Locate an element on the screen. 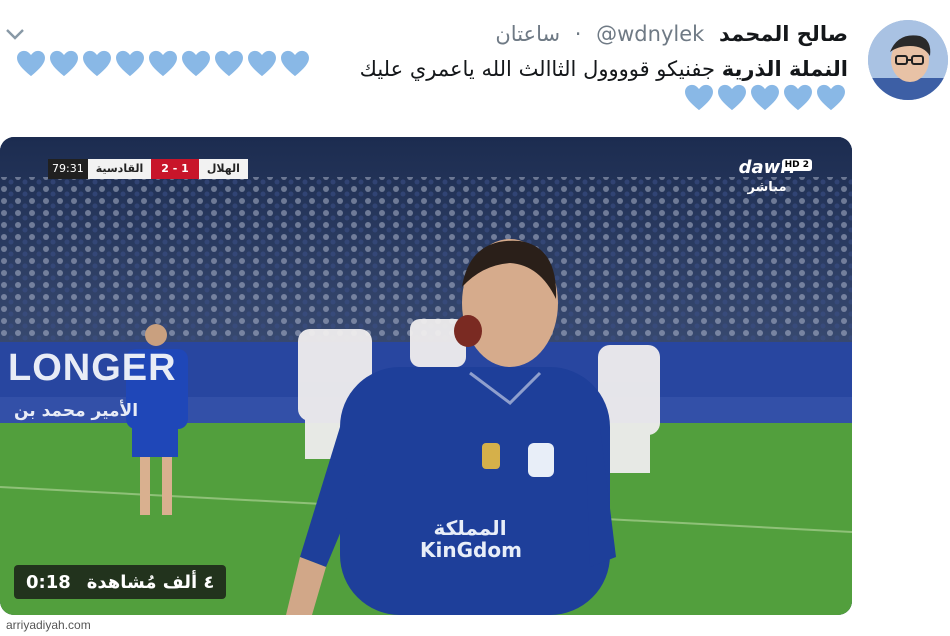 Image resolution: width=950 pixels, height=636 pixels. source-credit: arriyadiyah.com is located at coordinates (48, 625).